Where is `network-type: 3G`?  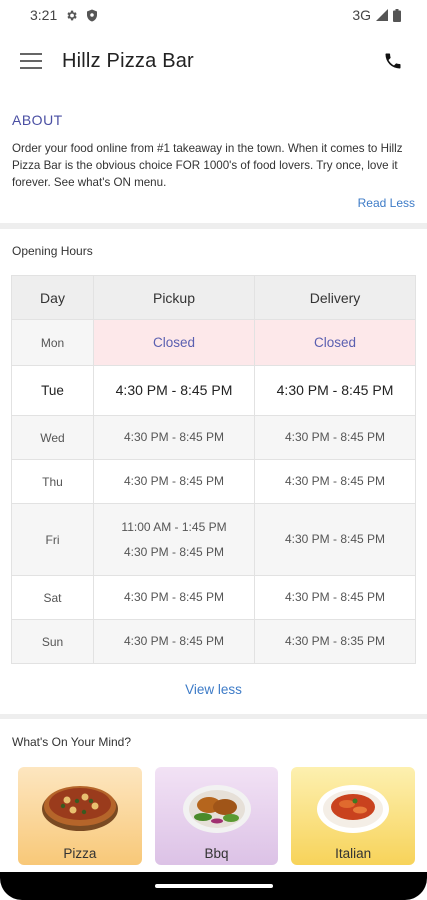
network-type: 3G is located at coordinates (361, 15).